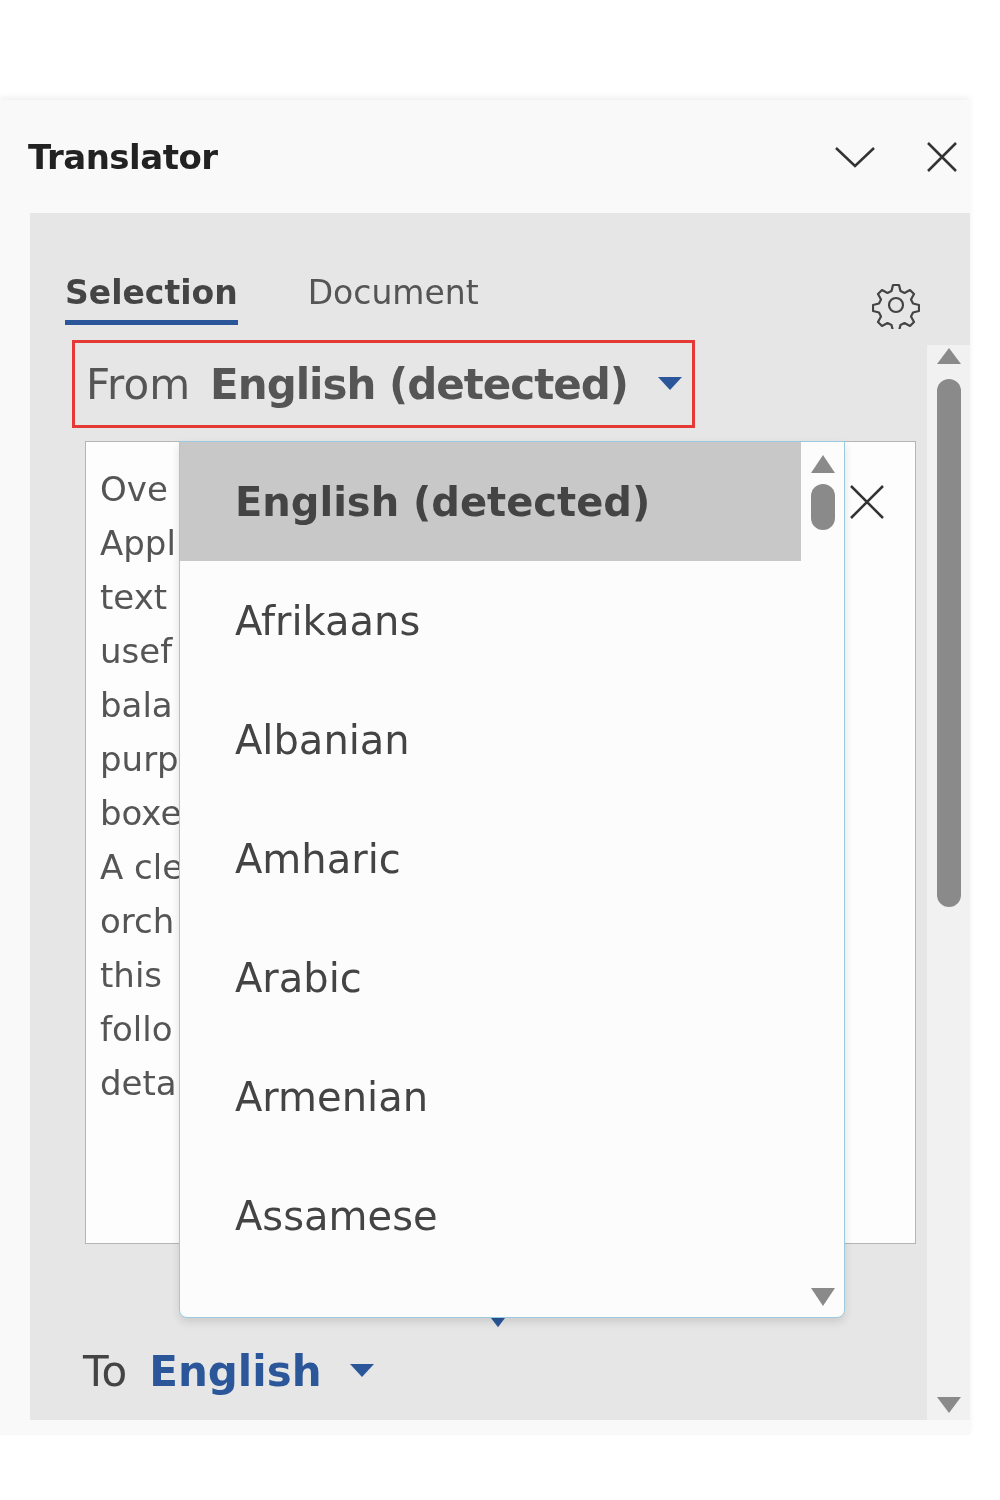 The image size is (1000, 1500). Describe the element at coordinates (123, 156) in the screenshot. I see `pane-title: Translator` at that location.